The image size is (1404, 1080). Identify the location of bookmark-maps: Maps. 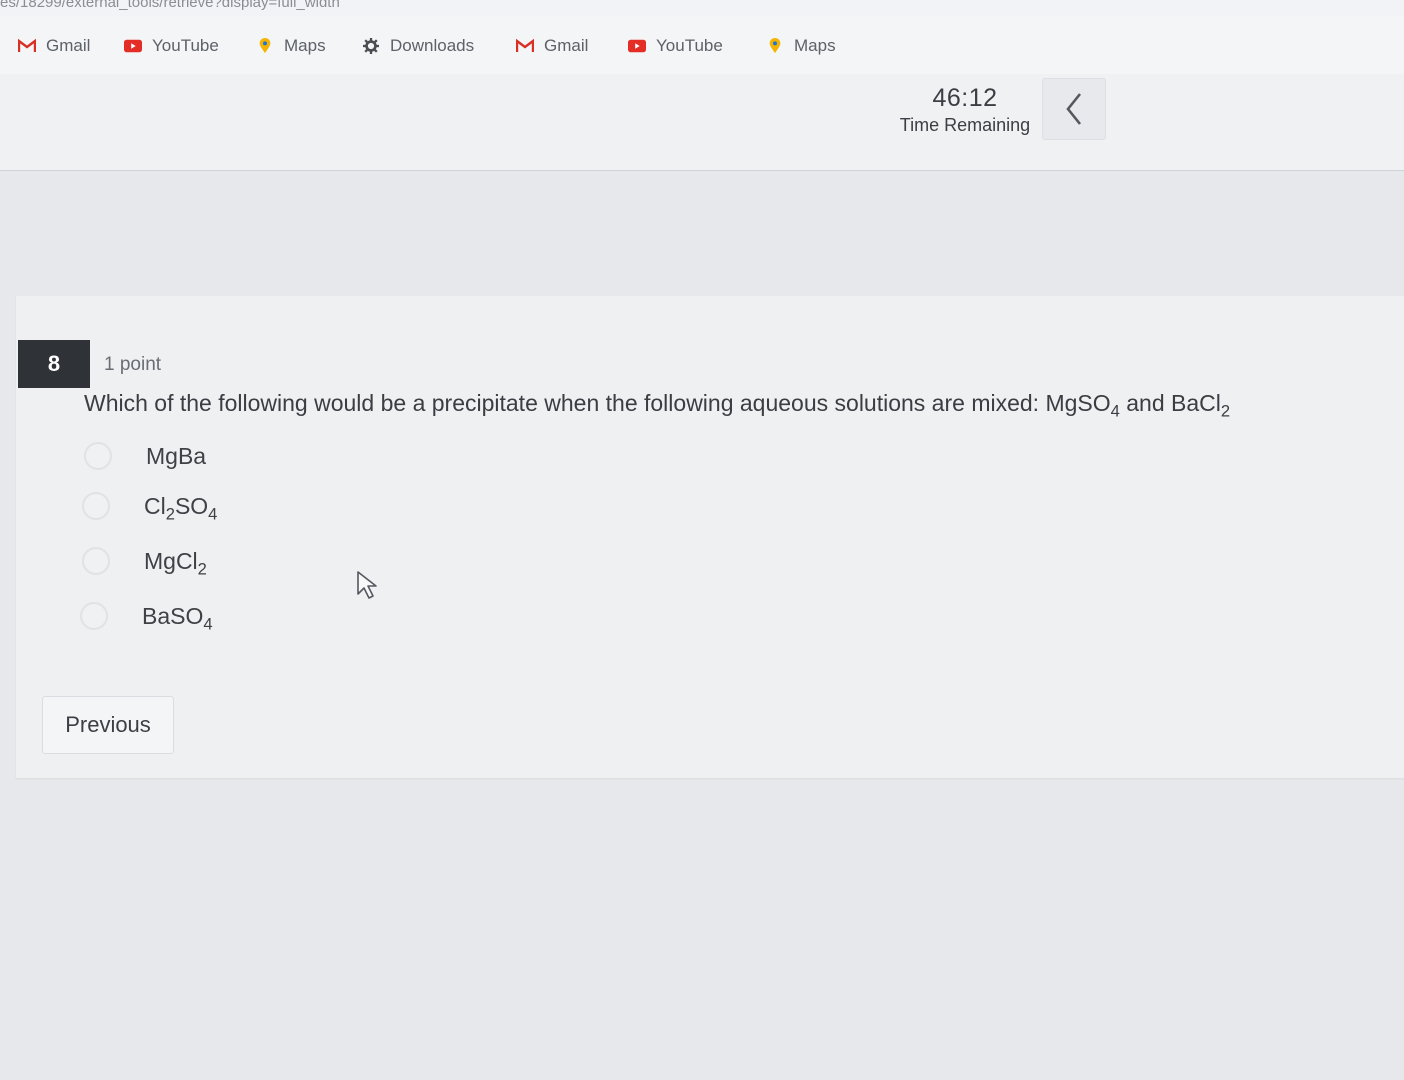
(291, 46).